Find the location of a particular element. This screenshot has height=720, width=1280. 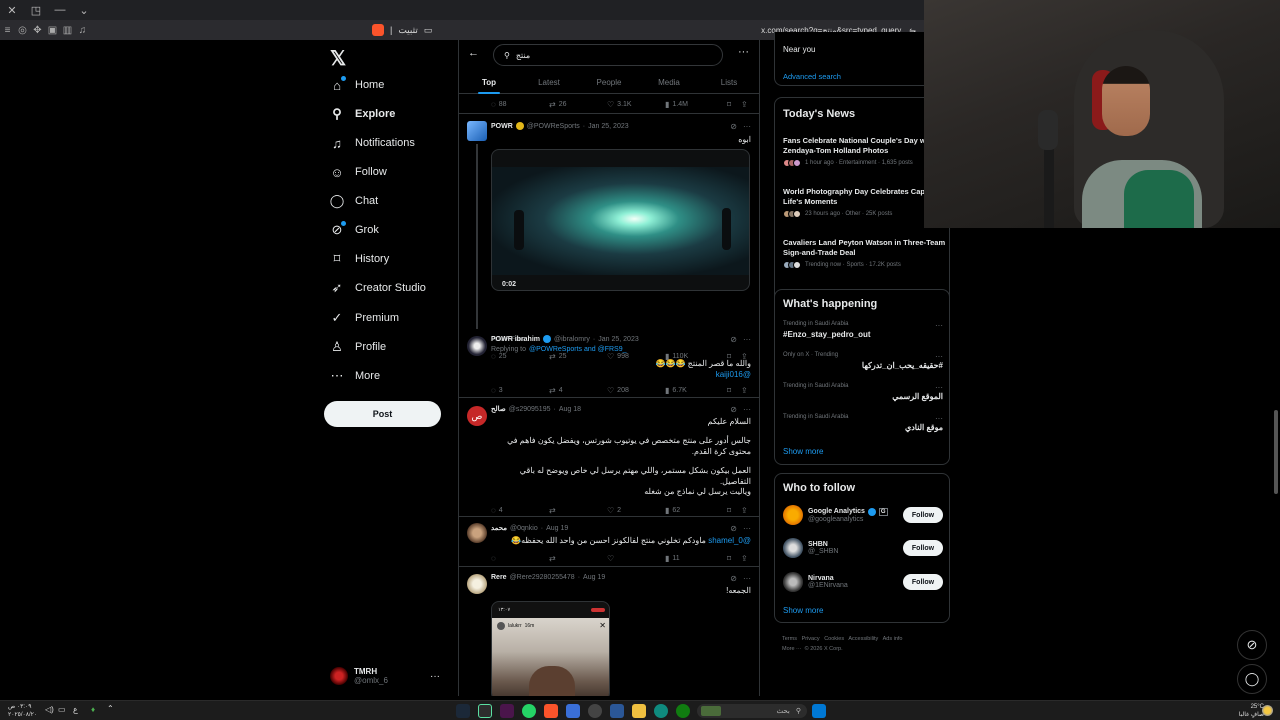

obs-icon is located at coordinates (595, 711).